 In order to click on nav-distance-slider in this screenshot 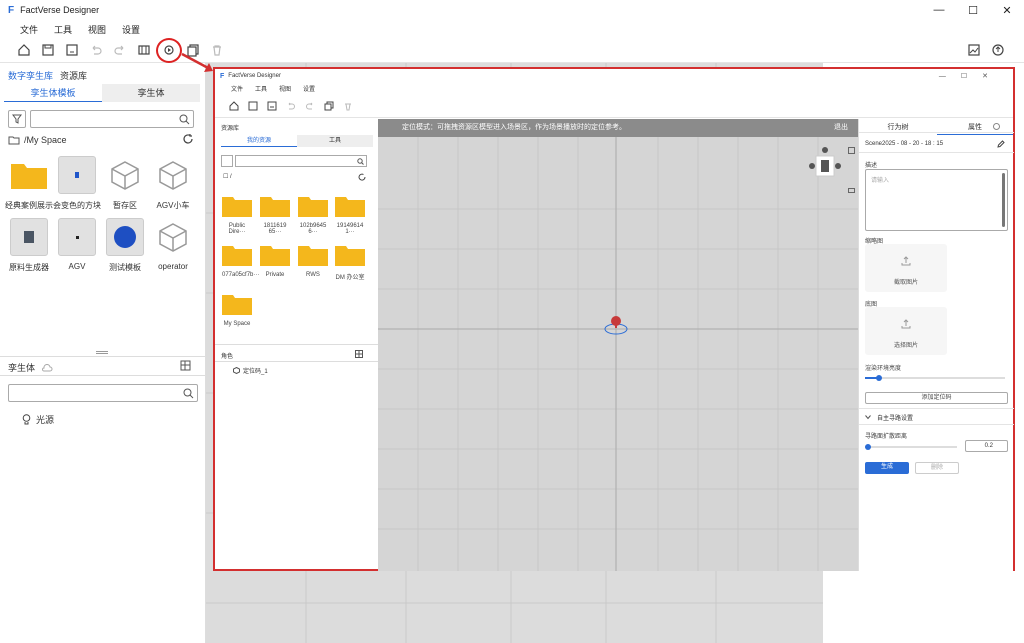, I will do `click(911, 447)`.